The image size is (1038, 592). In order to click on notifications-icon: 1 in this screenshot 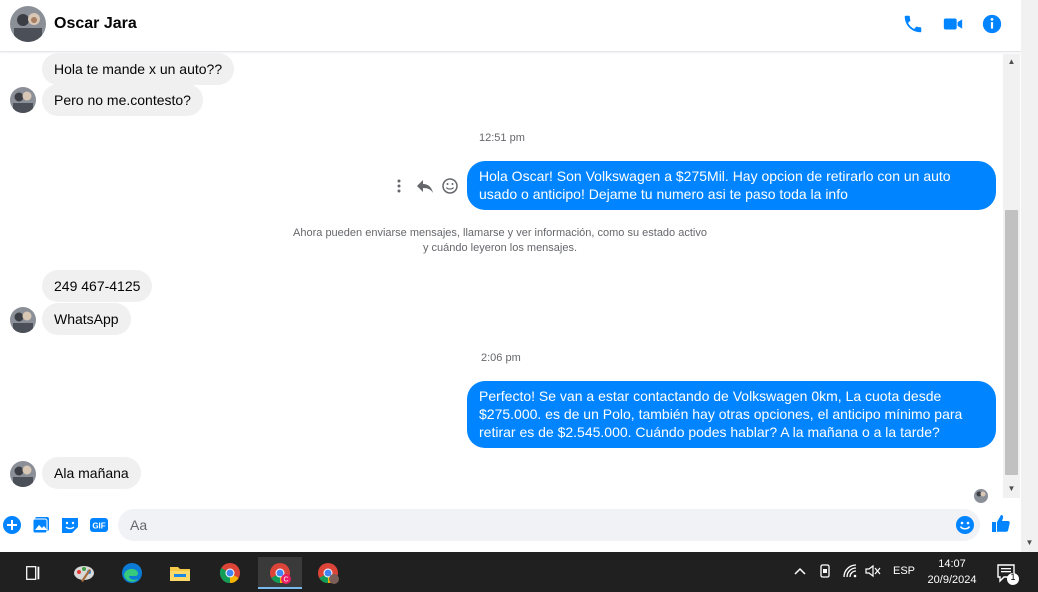, I will do `click(1008, 574)`.